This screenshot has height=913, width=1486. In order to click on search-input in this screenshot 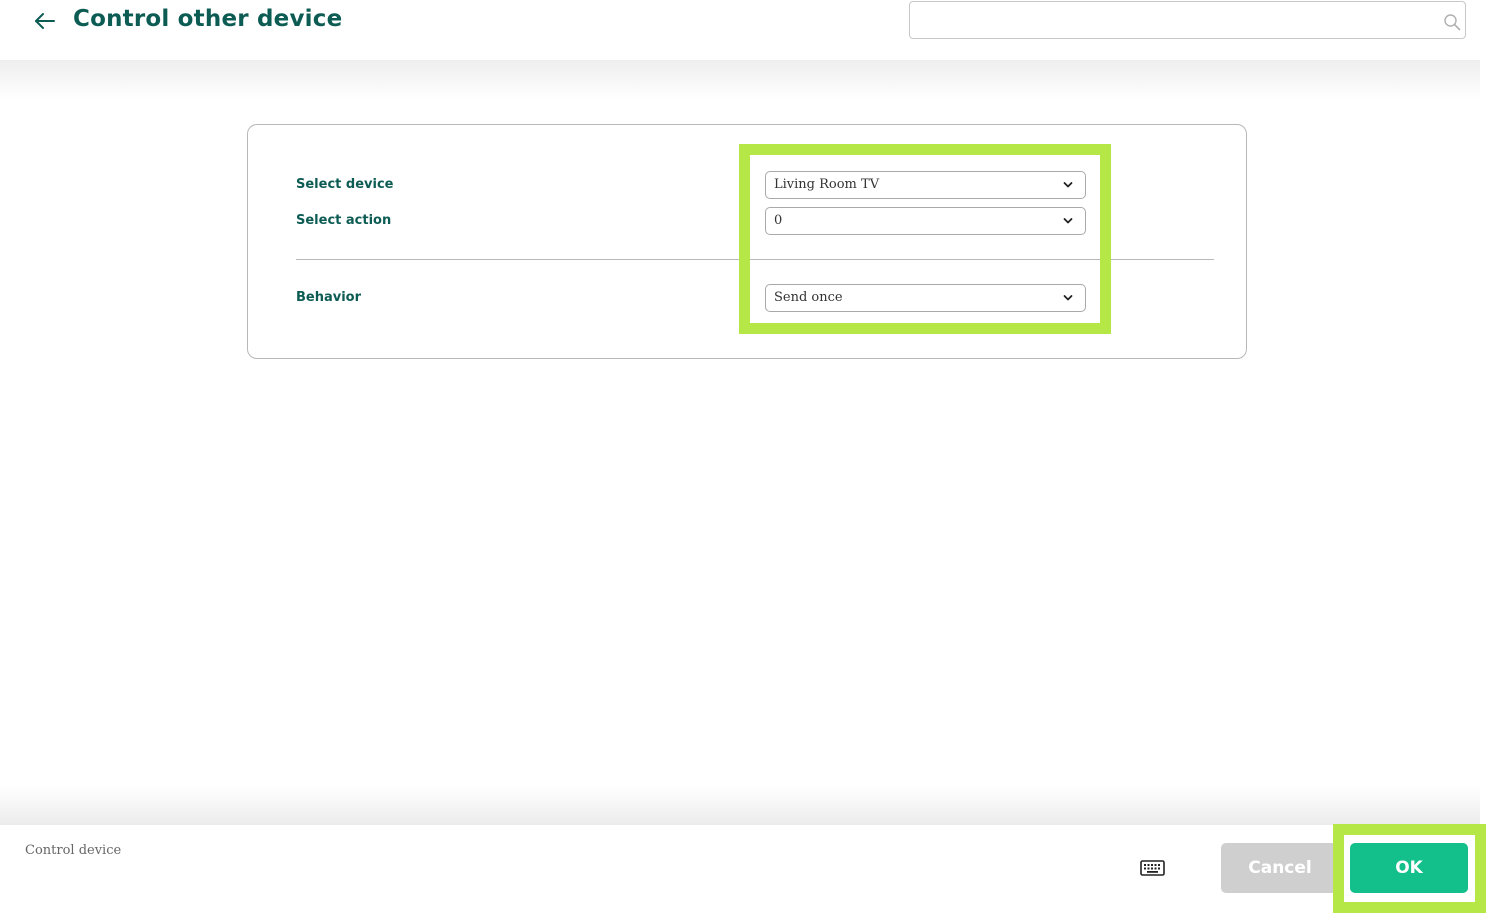, I will do `click(1180, 21)`.